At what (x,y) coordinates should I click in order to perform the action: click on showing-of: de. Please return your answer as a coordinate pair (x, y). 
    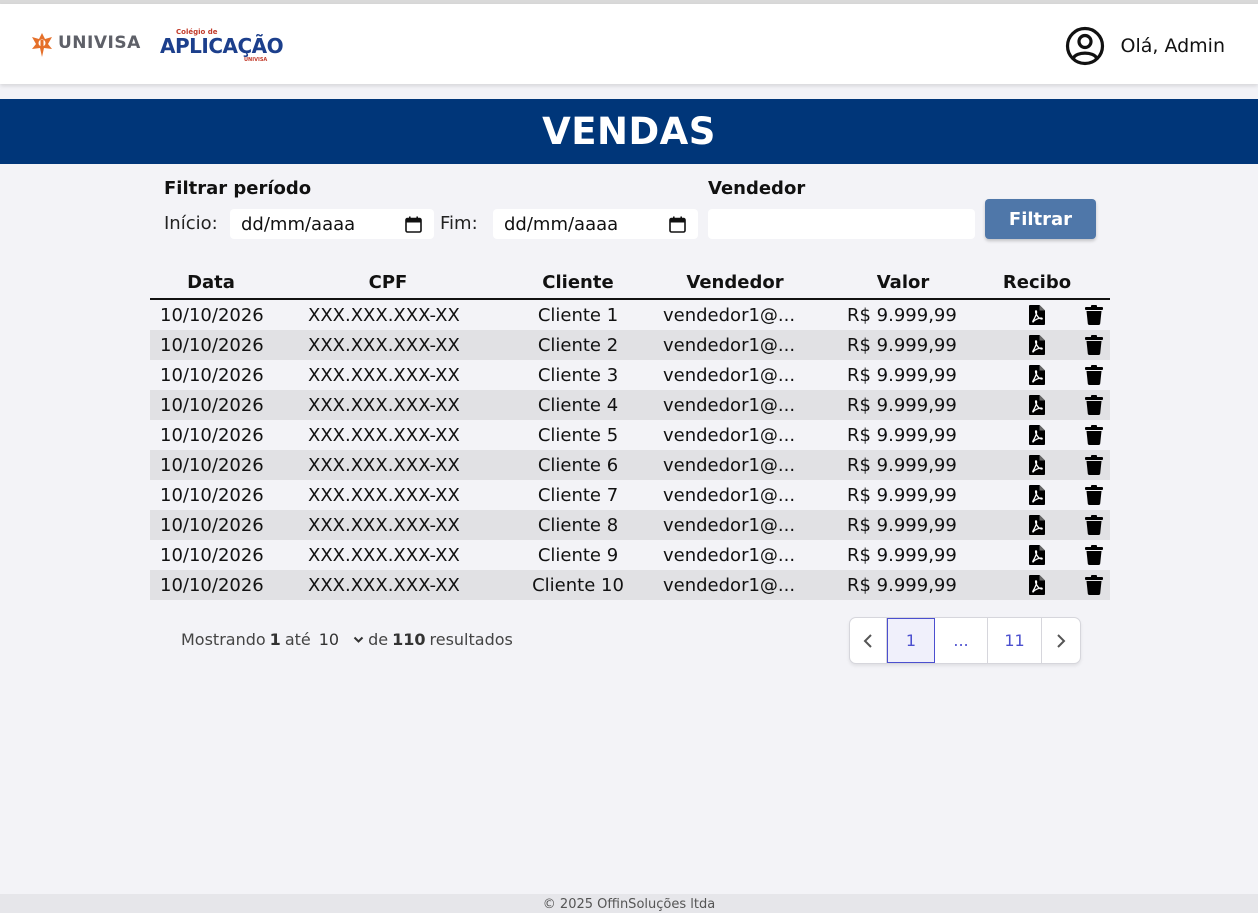
    Looking at the image, I should click on (378, 639).